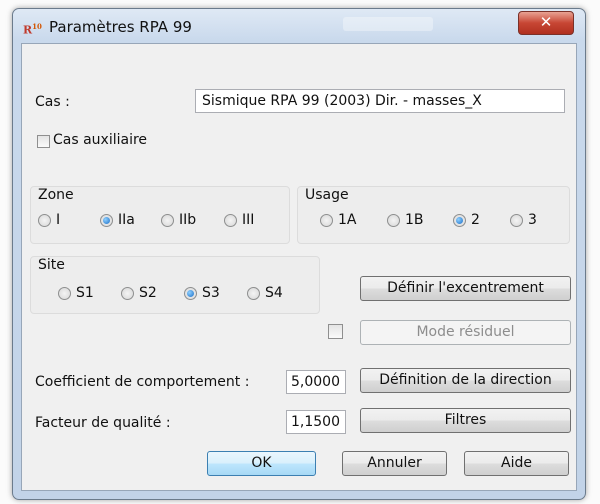 This screenshot has height=504, width=600. Describe the element at coordinates (516, 463) in the screenshot. I see `aide-button: Aide` at that location.